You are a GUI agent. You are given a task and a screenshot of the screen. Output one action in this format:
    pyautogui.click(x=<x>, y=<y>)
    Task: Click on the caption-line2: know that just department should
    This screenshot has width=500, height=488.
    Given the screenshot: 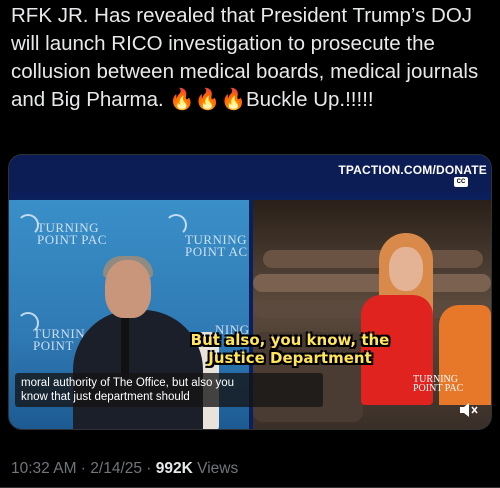 What is the action you would take?
    pyautogui.click(x=105, y=397)
    